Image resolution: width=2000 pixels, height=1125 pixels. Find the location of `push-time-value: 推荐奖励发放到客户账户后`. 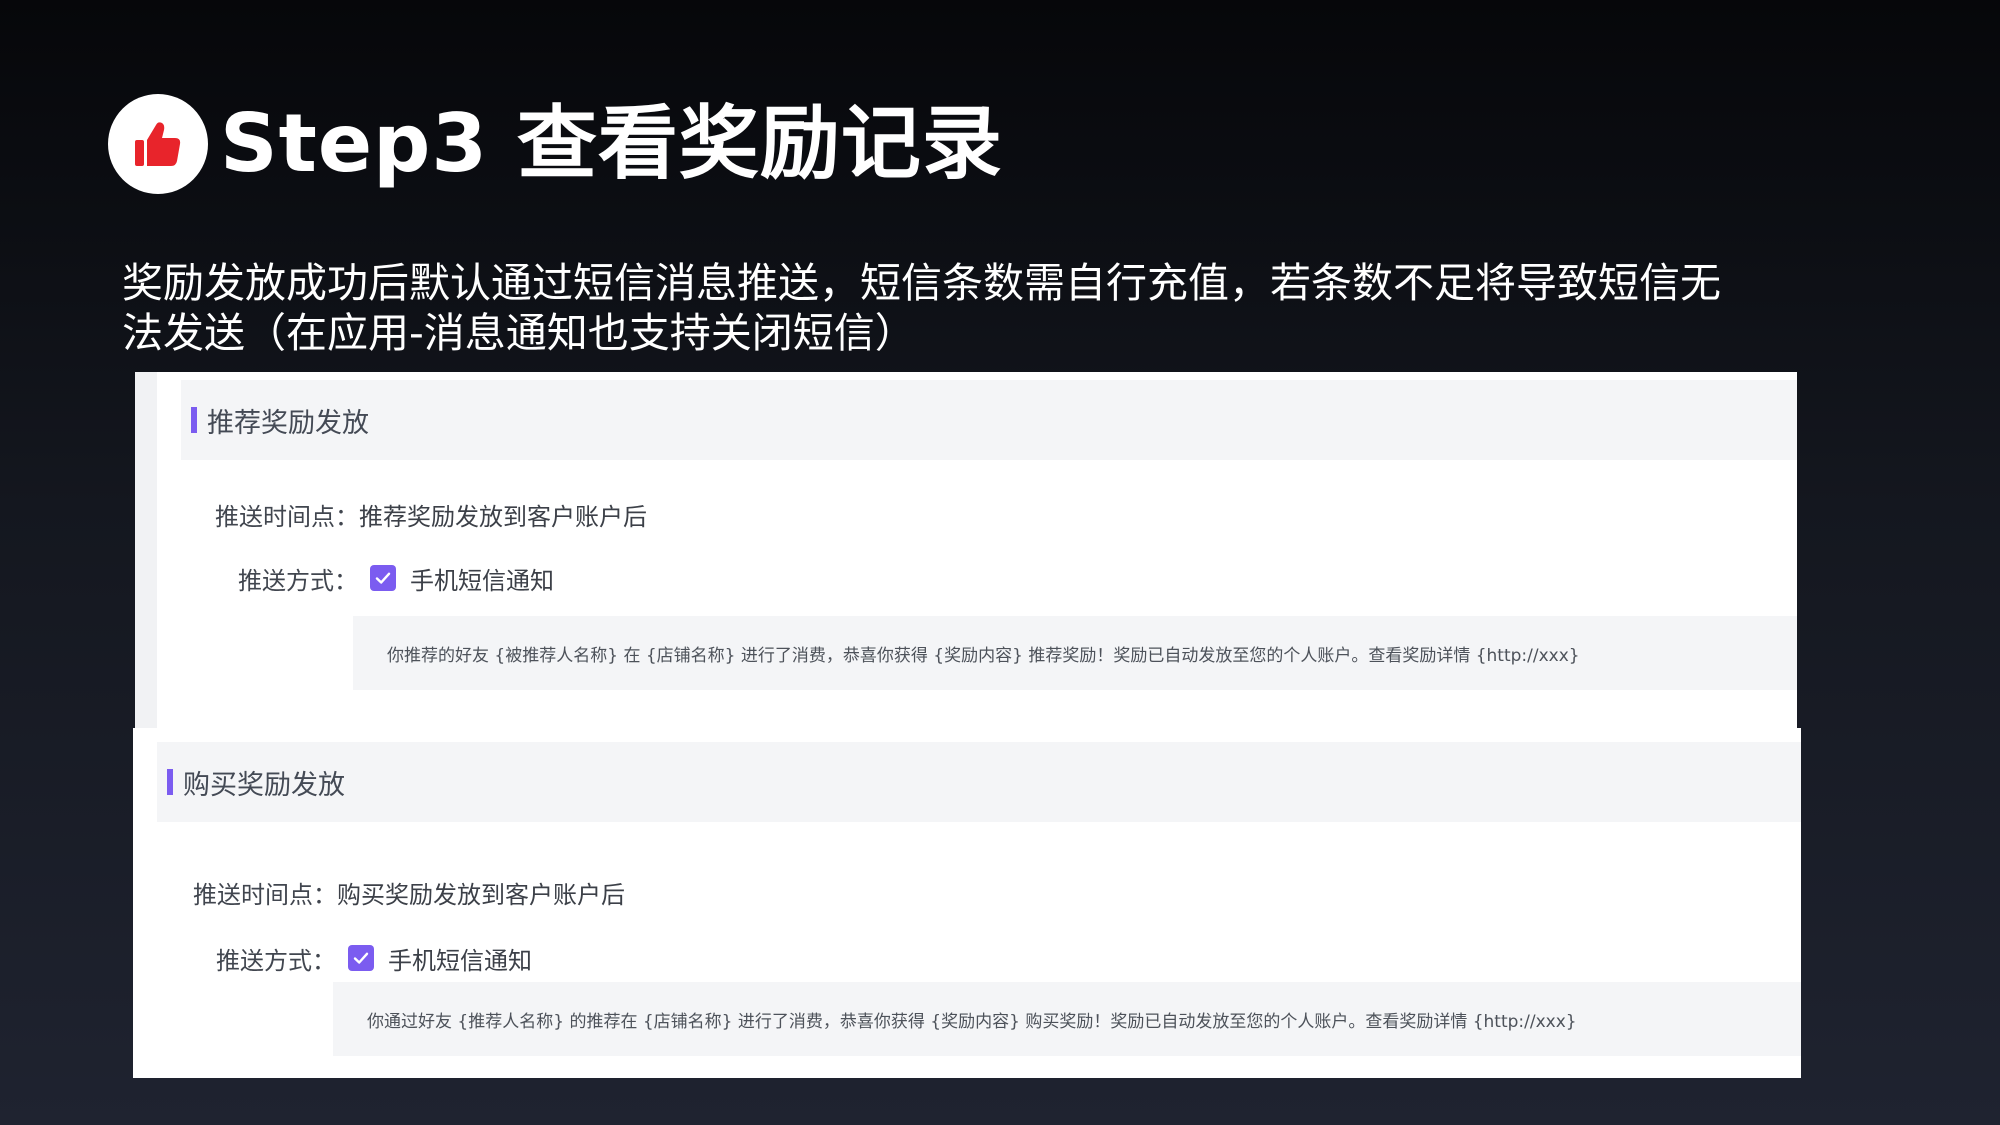

push-time-value: 推荐奖励发放到客户账户后 is located at coordinates (503, 516).